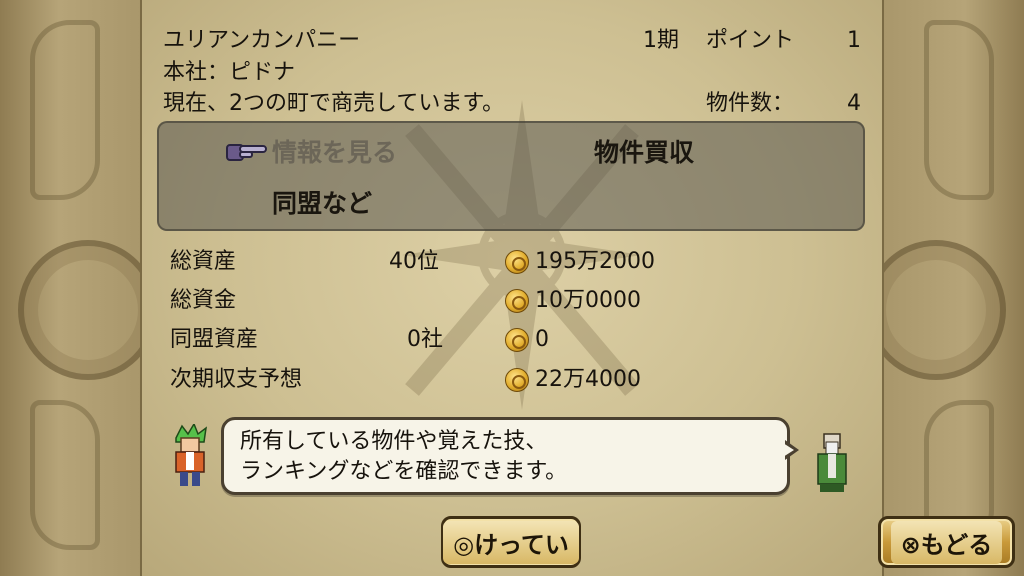 The height and width of the screenshot is (576, 1024). I want to click on hand-pointer-icon, so click(246, 152).